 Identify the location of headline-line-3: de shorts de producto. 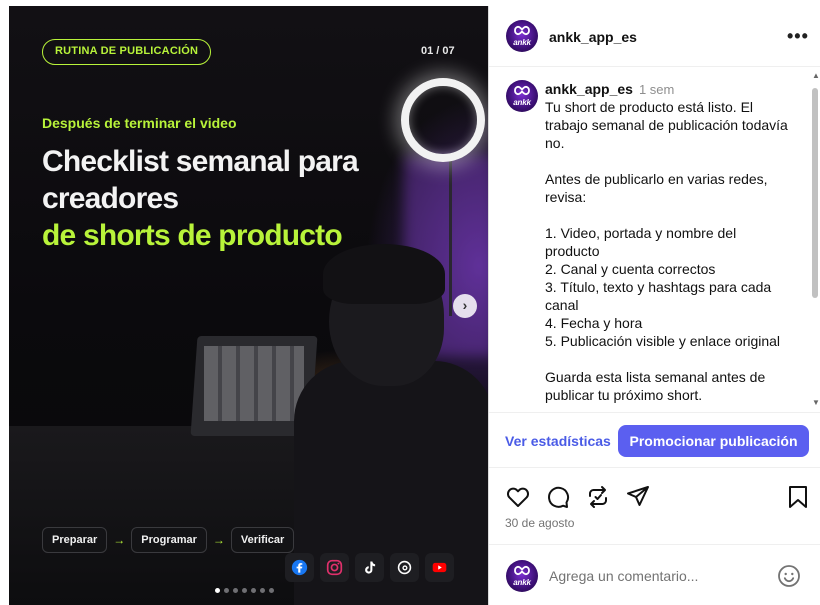
(192, 235).